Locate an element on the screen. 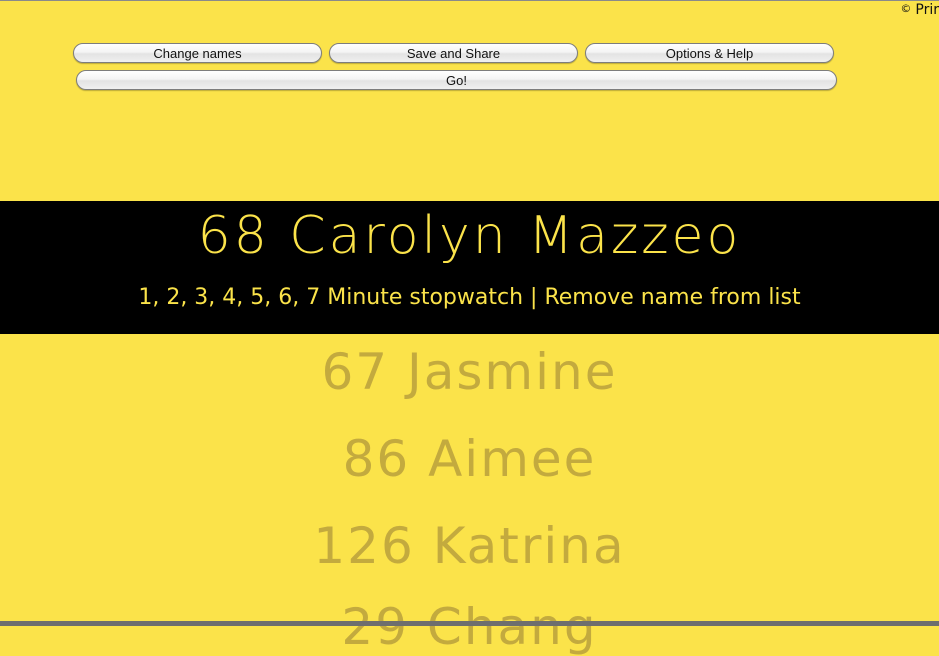 The height and width of the screenshot is (656, 939). queue-item: 67 Jasmine is located at coordinates (469, 372).